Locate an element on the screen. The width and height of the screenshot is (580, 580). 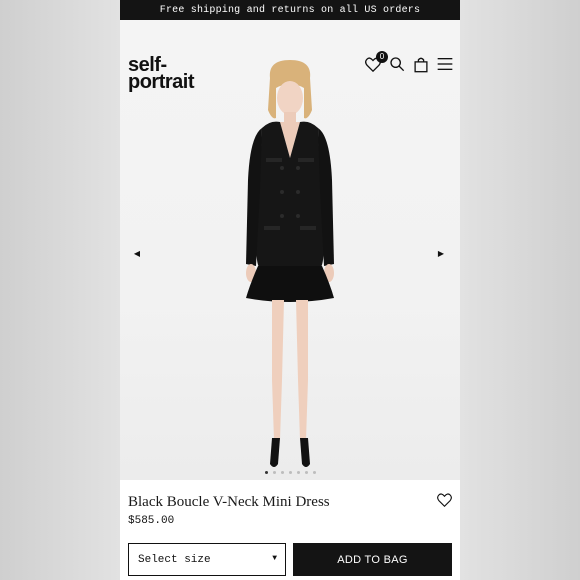
add-to-bag-button: ADD TO BAG is located at coordinates (372, 559).